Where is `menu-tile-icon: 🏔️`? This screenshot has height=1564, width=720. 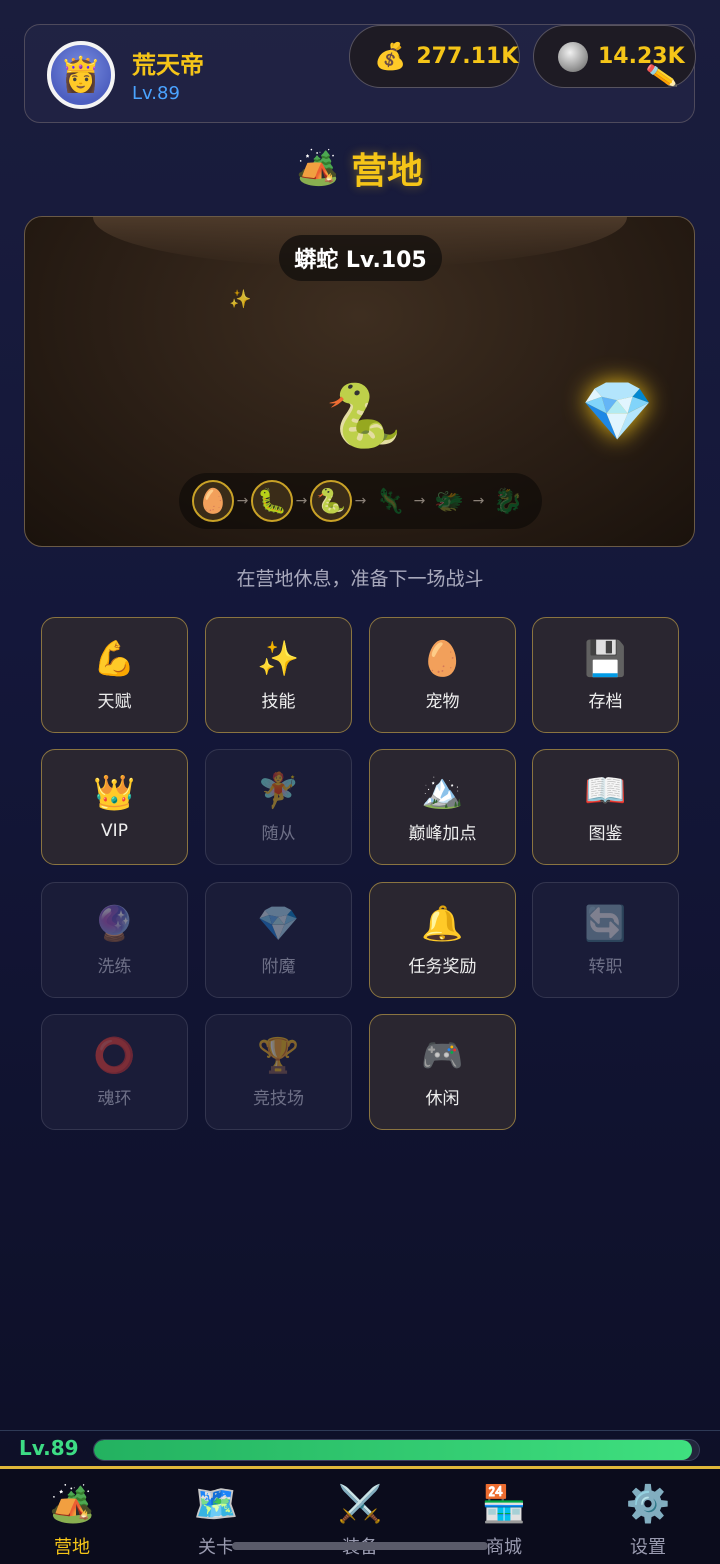 menu-tile-icon: 🏔️ is located at coordinates (442, 790).